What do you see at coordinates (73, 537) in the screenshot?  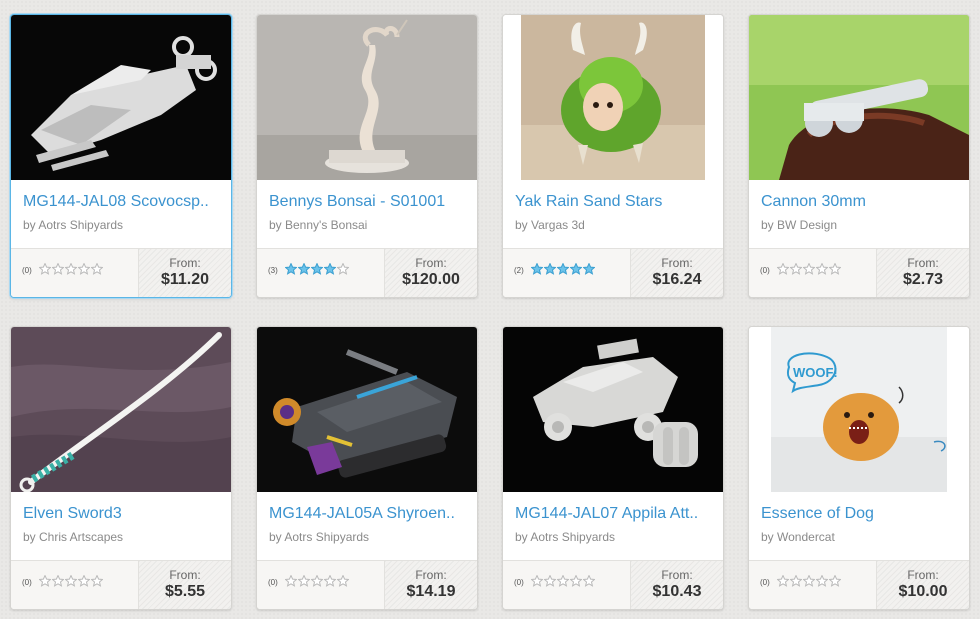 I see `product-author: by Chris Artscapes` at bounding box center [73, 537].